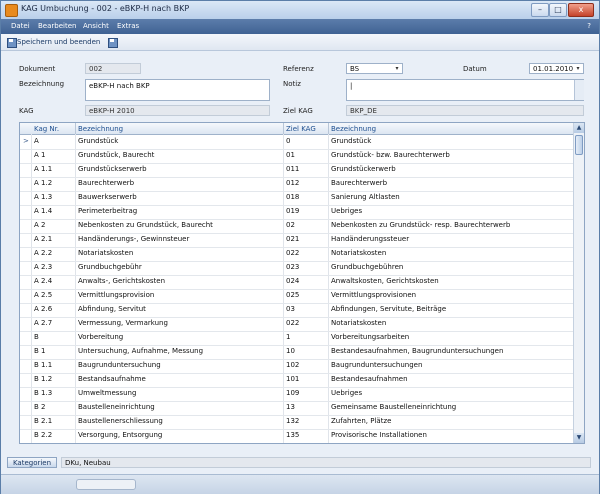 The width and height of the screenshot is (600, 494). I want to click on kag-nr-cell: B 1.3, so click(54, 393).